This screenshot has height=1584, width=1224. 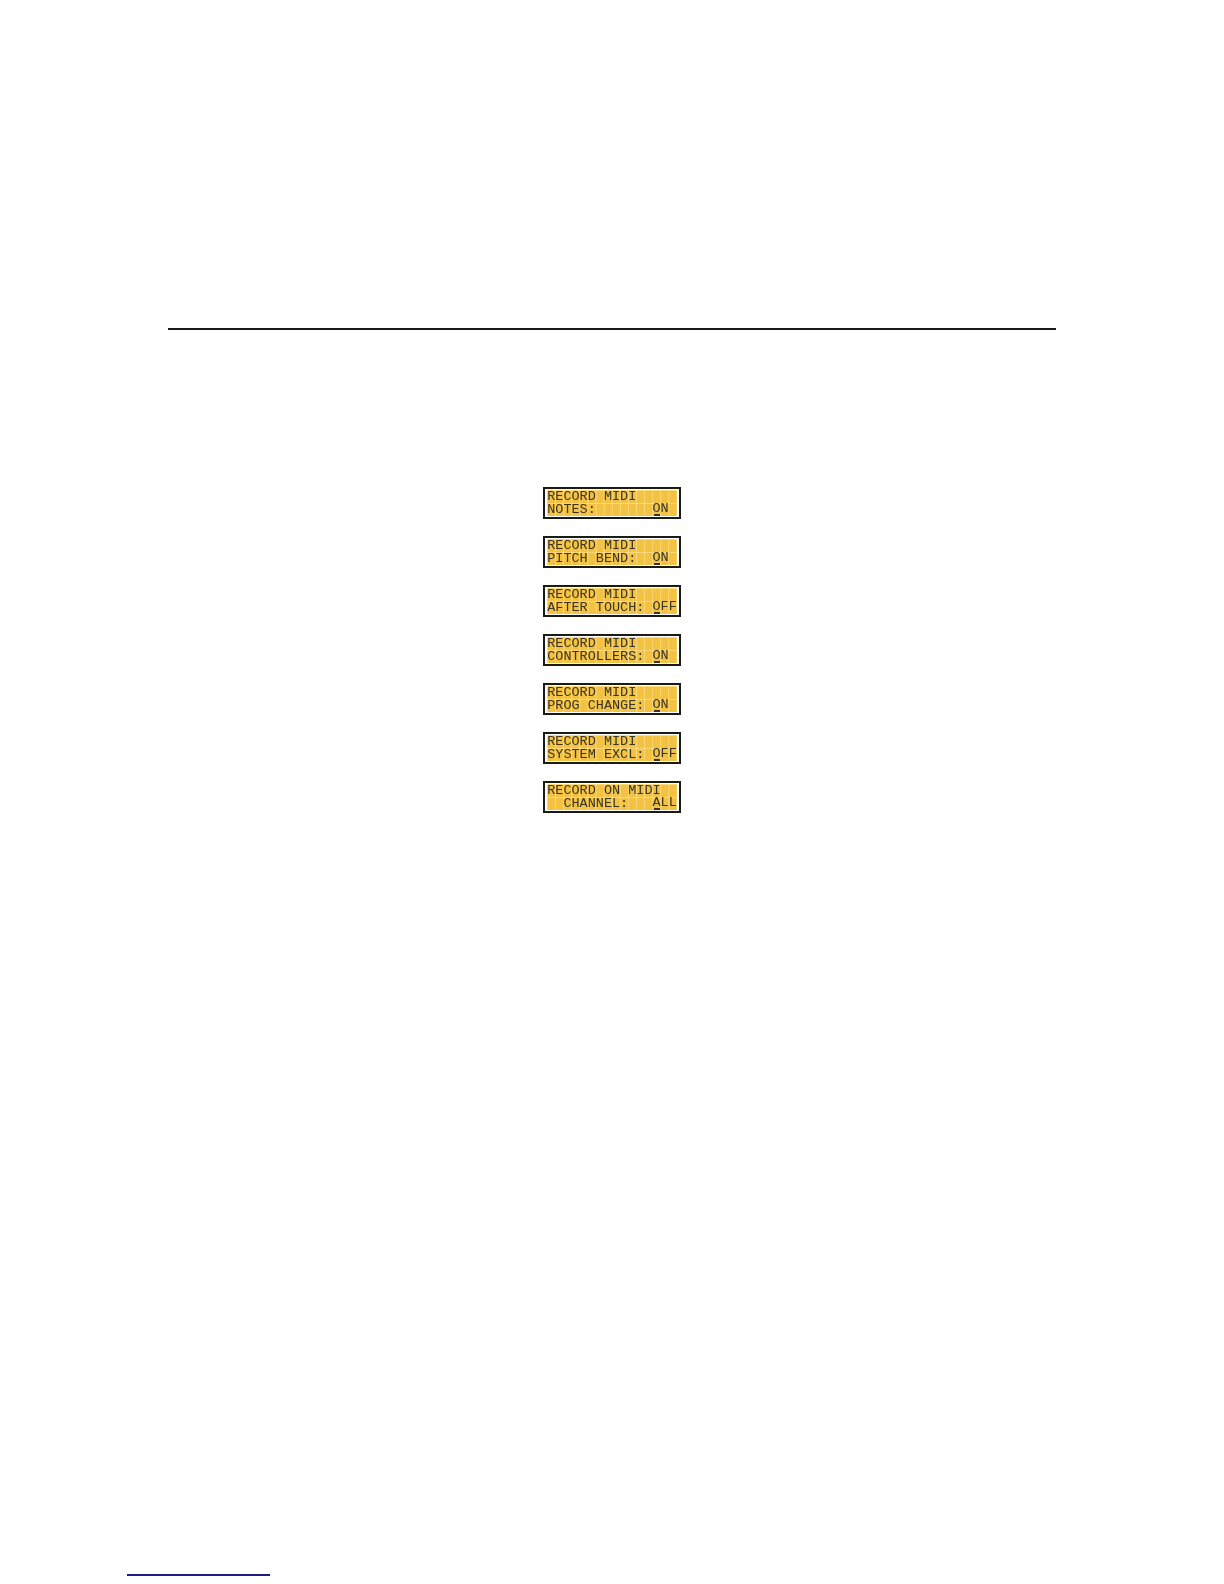 I want to click on display-text: RECORD ON MIDI, so click(x=604, y=790).